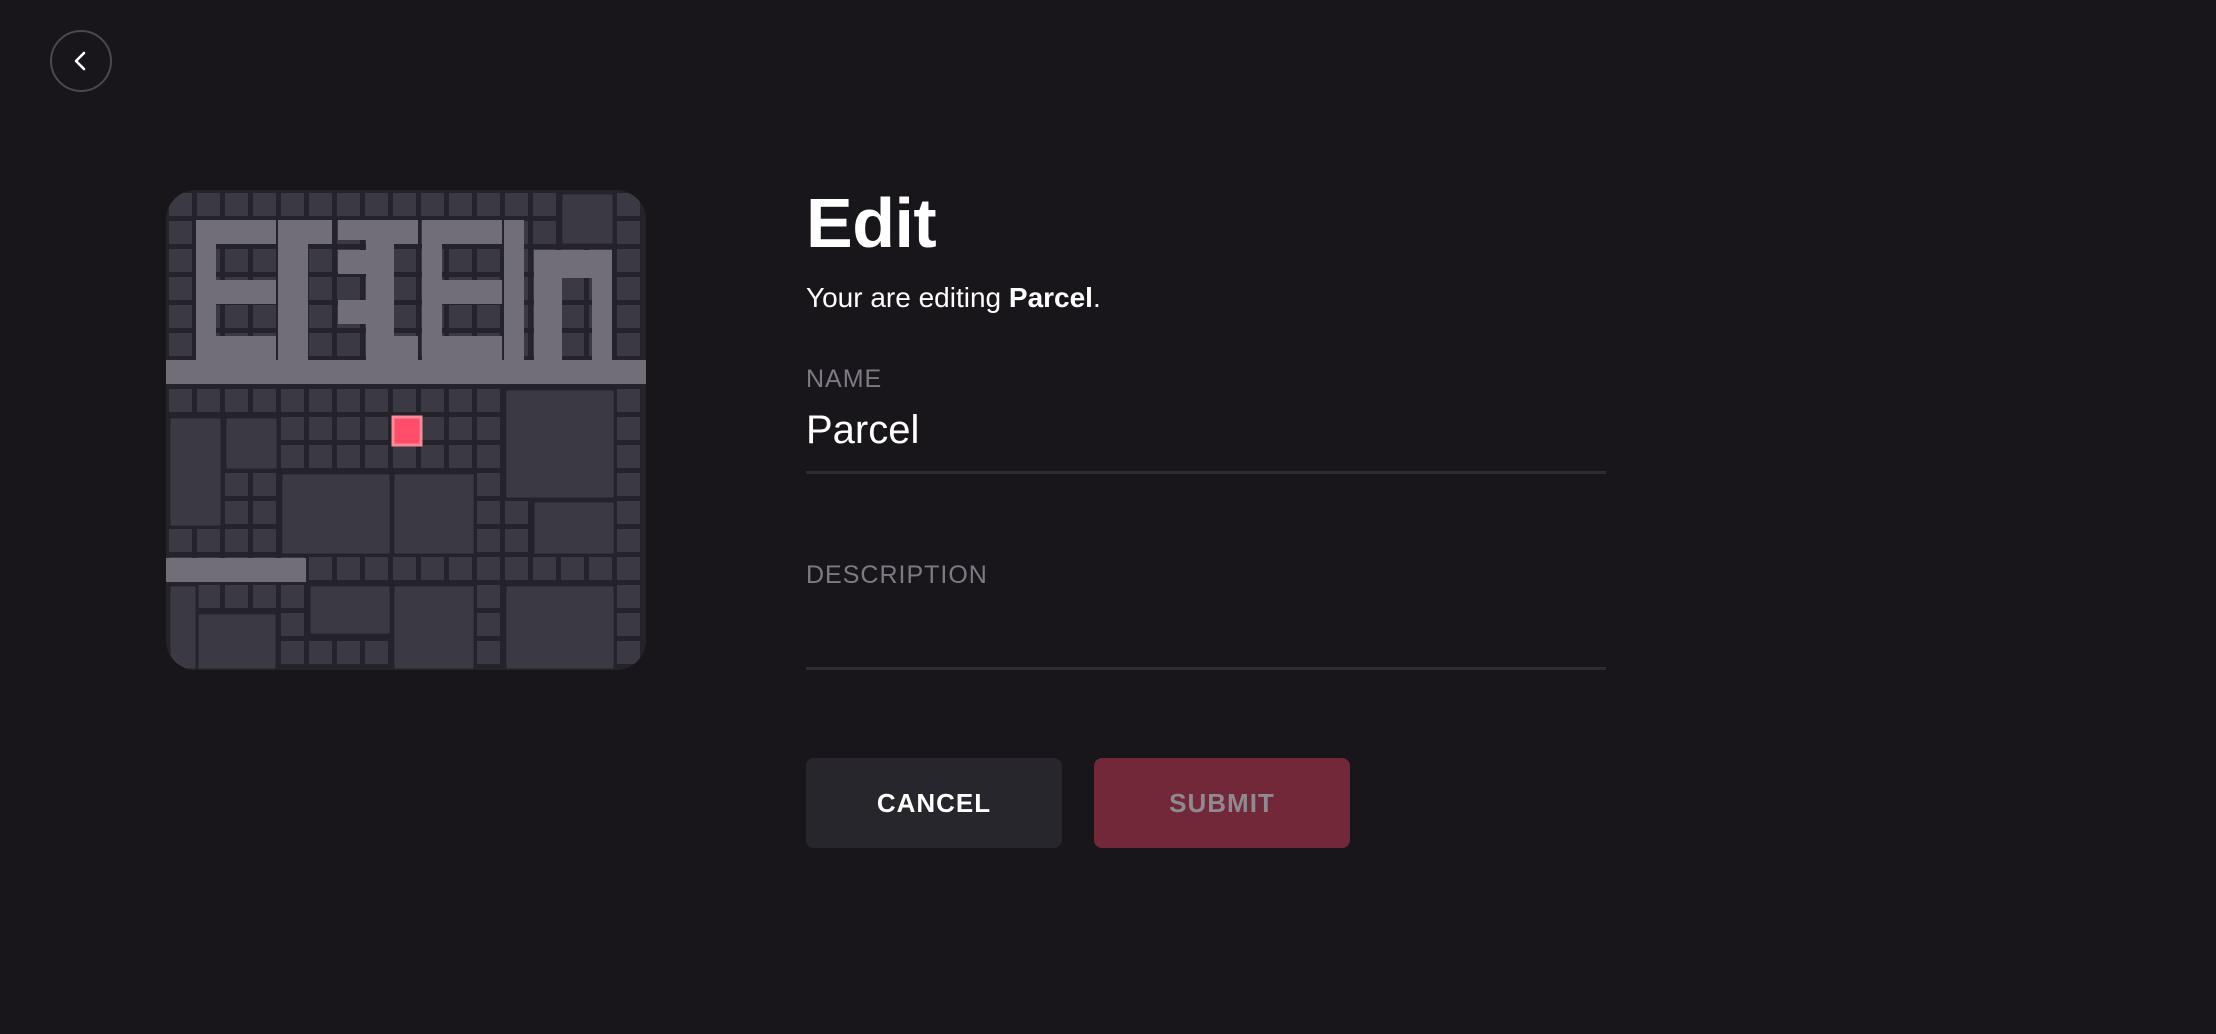 The image size is (2216, 1034). What do you see at coordinates (1206, 630) in the screenshot?
I see `description-input` at bounding box center [1206, 630].